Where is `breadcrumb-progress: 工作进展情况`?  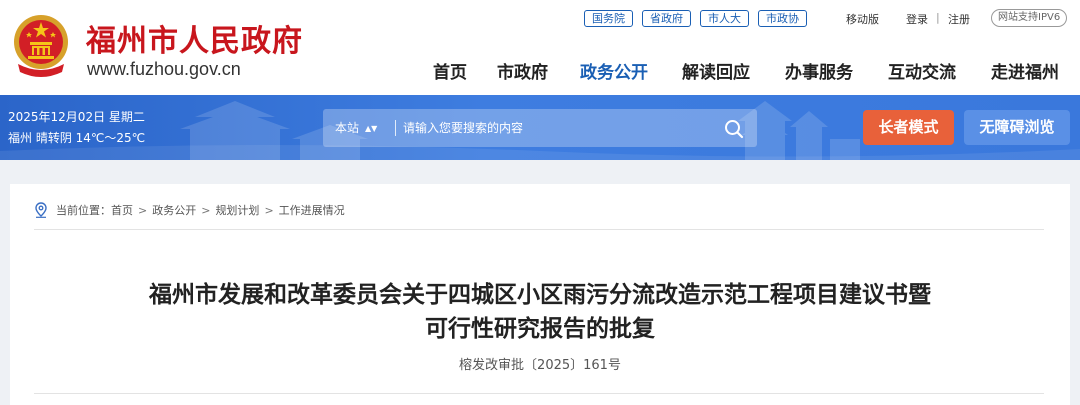
breadcrumb-progress: 工作进展情况 is located at coordinates (312, 210).